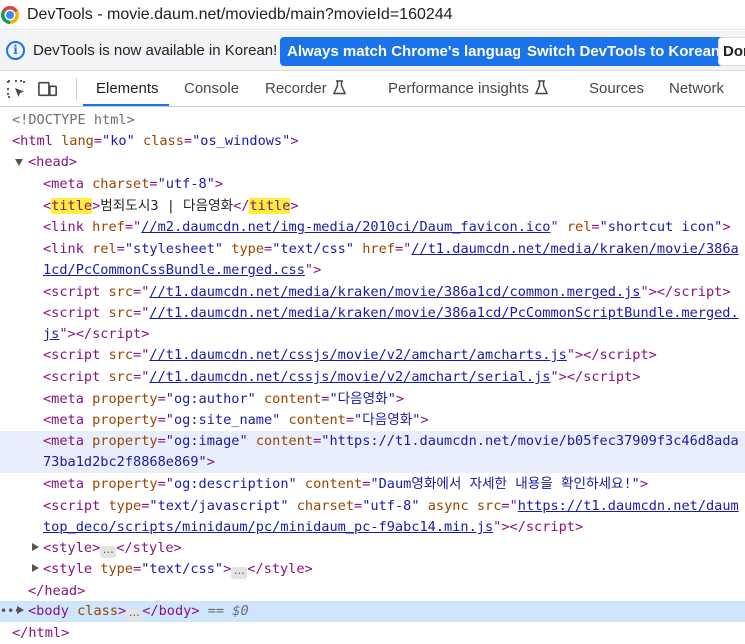  I want to click on tab-performance-label: Performance insights, so click(458, 88).